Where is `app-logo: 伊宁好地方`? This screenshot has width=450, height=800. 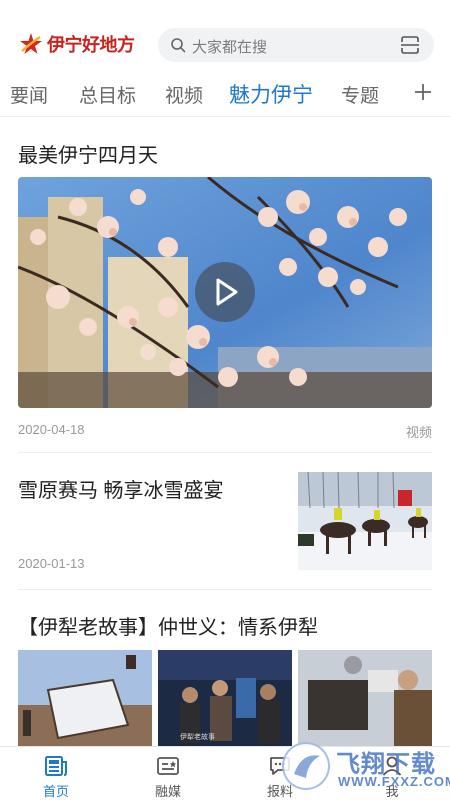
app-logo: 伊宁好地方 is located at coordinates (76, 44).